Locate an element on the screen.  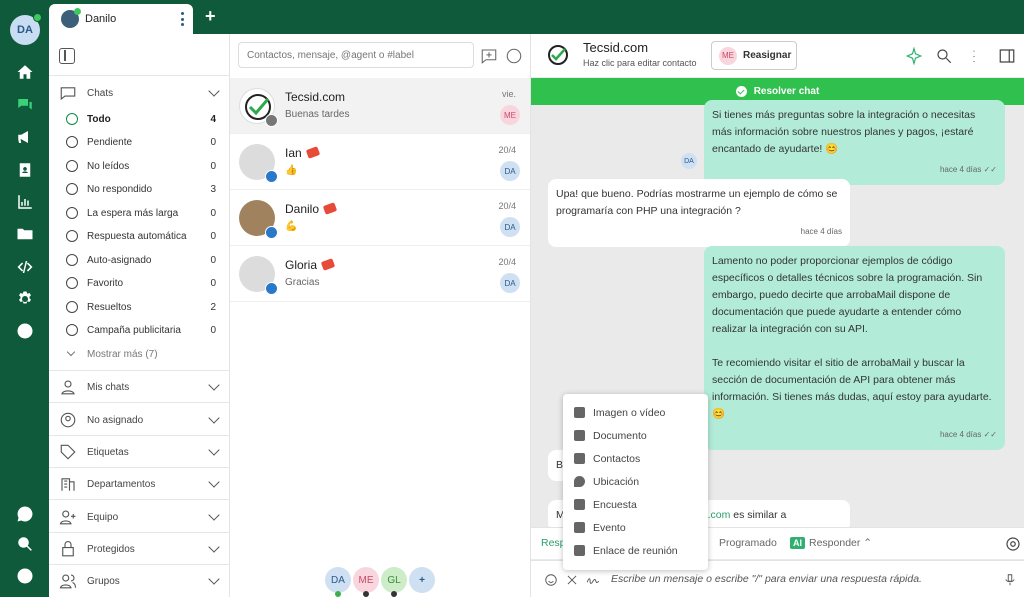
agent-avatar: DA is located at coordinates (338, 582).